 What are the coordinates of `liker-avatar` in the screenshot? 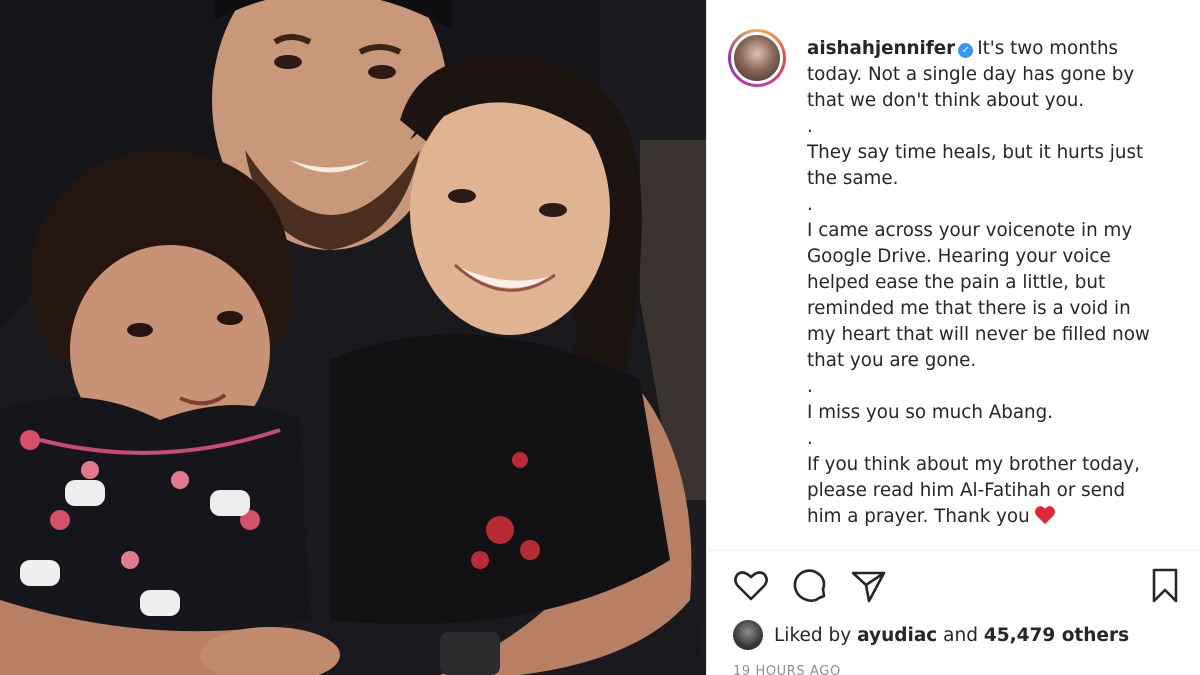 It's located at (748, 635).